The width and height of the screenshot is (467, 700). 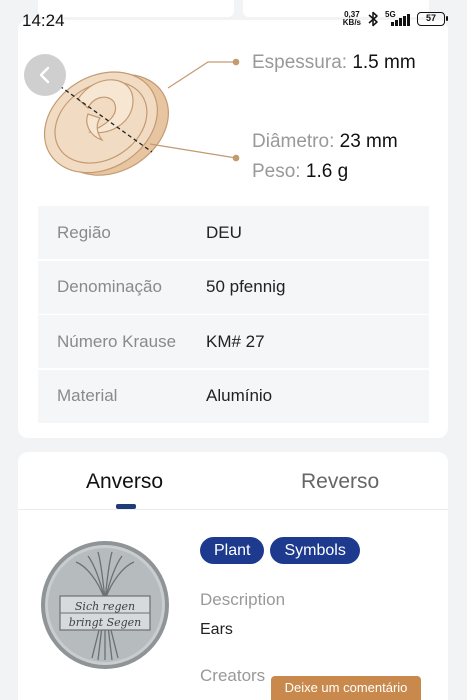 I want to click on detail-row-region: Região DEU, so click(x=233, y=232).